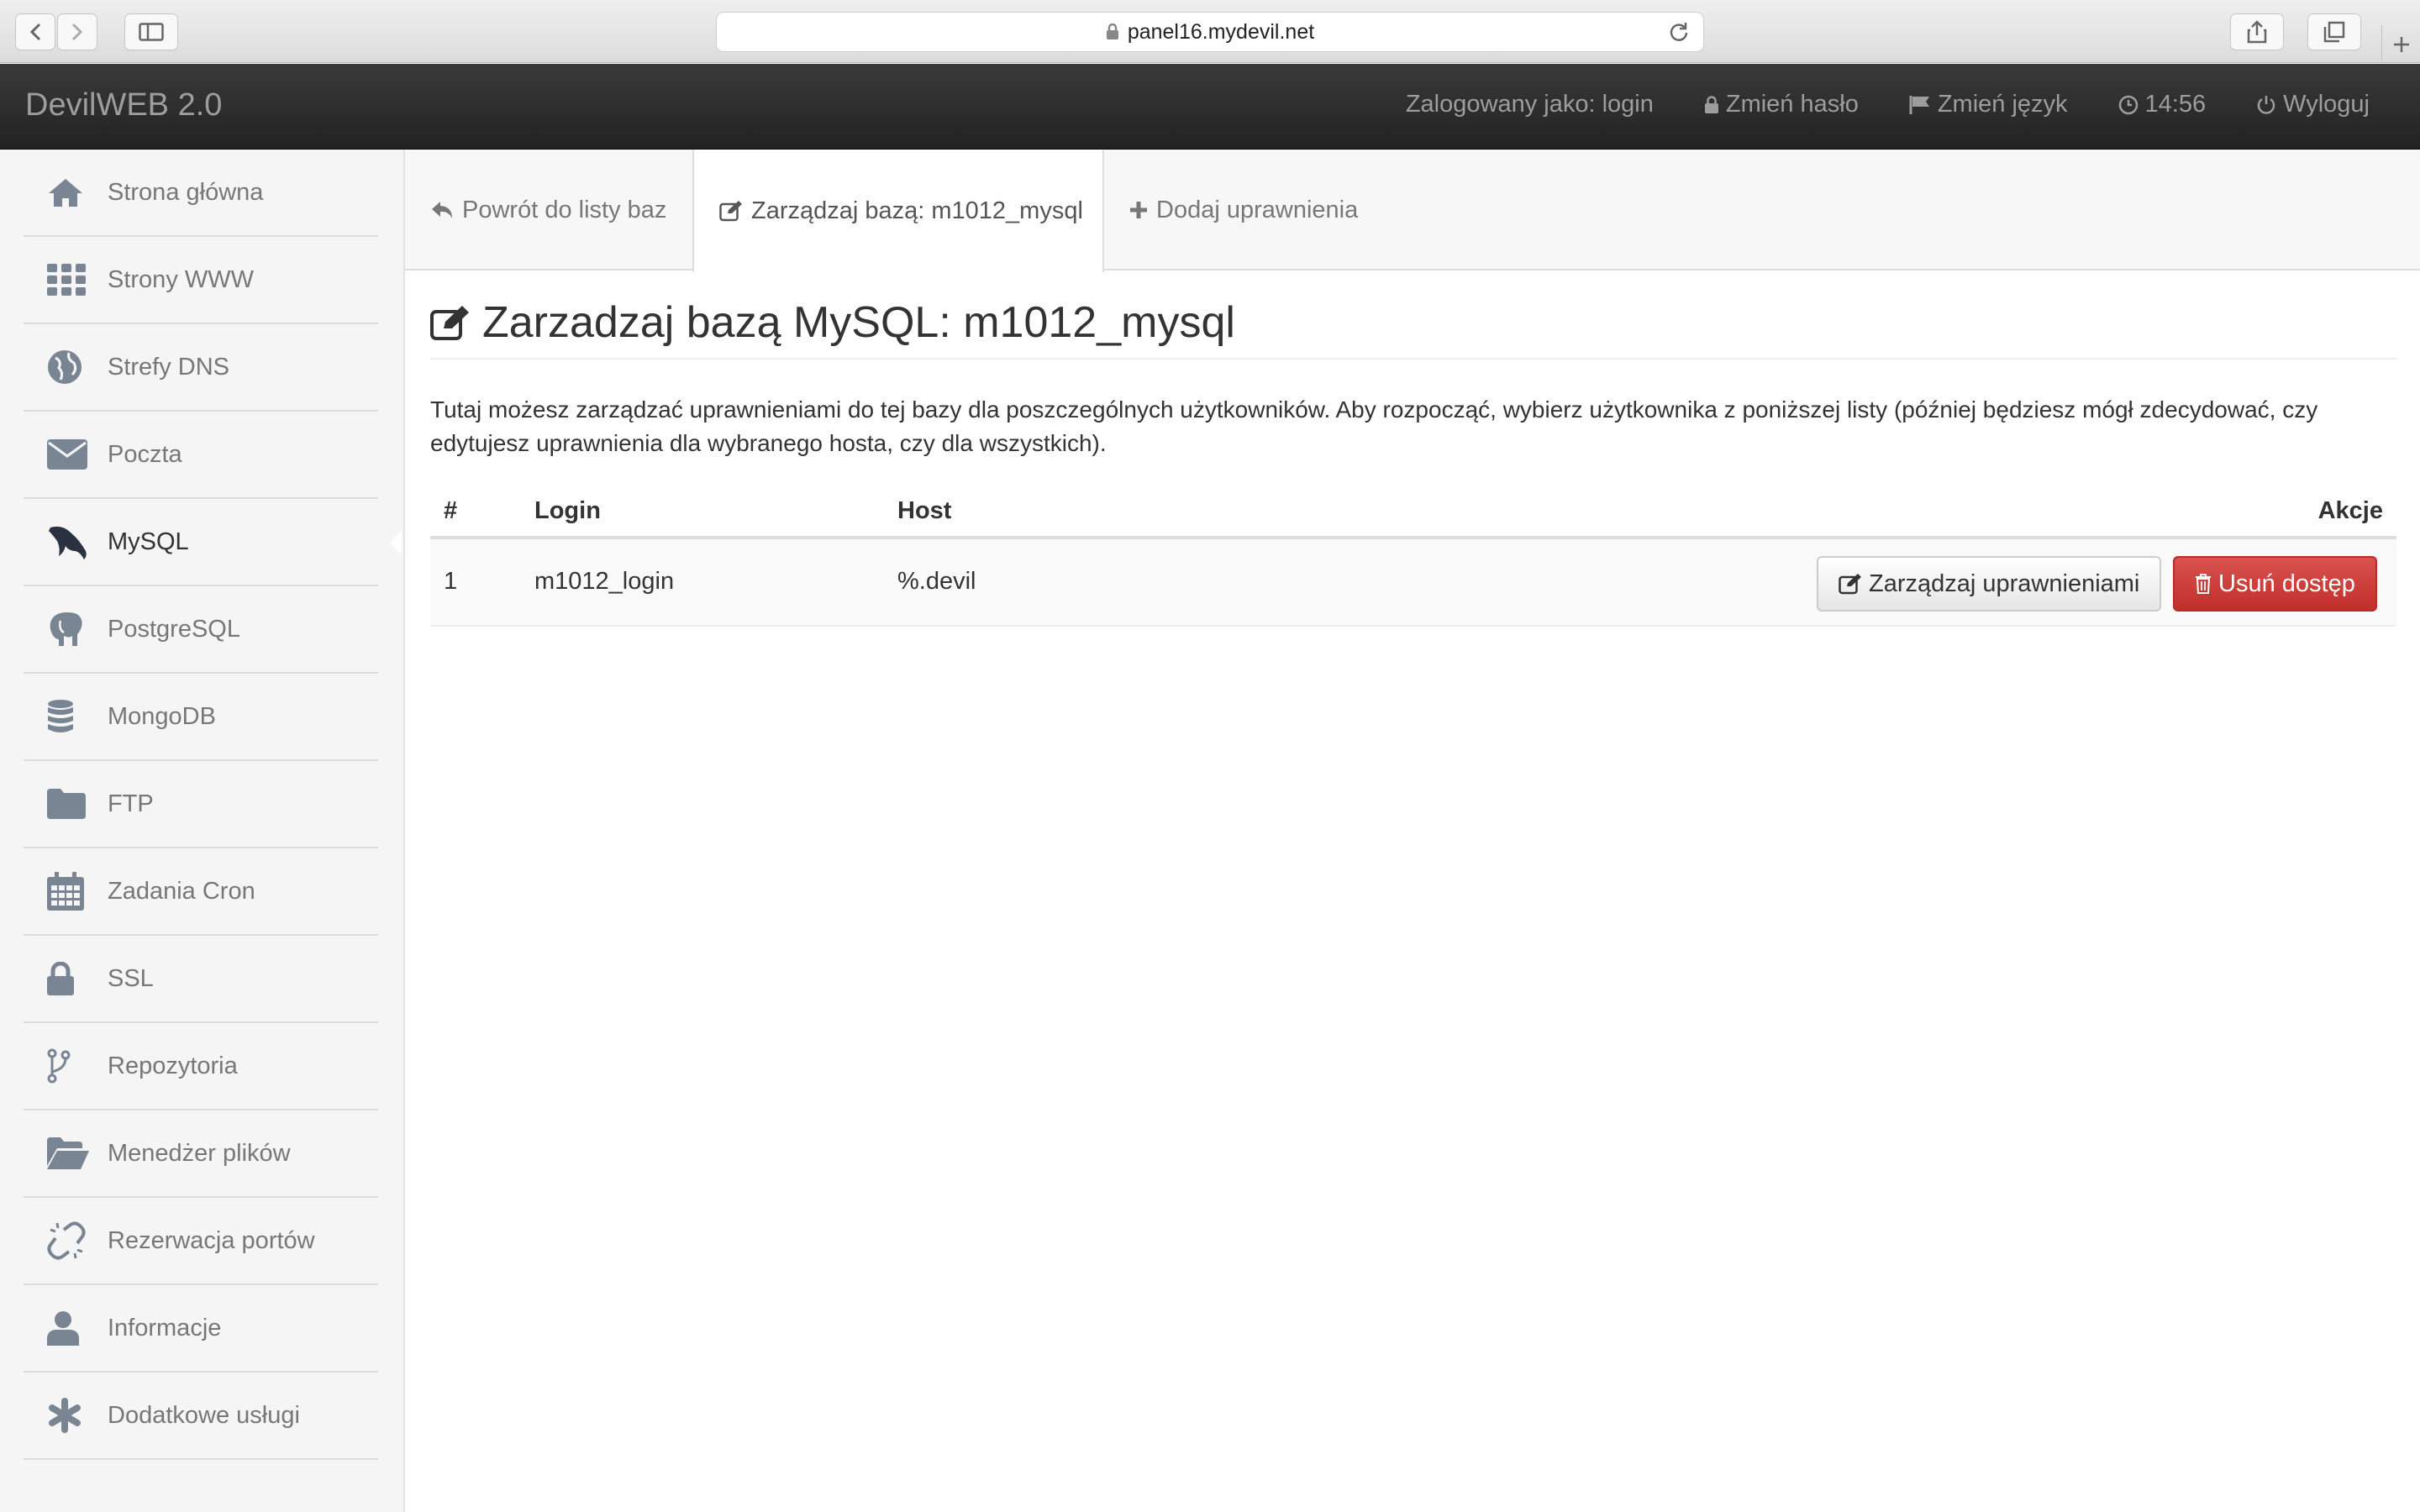 The width and height of the screenshot is (2420, 1512). What do you see at coordinates (2128, 104) in the screenshot?
I see `clock-icon` at bounding box center [2128, 104].